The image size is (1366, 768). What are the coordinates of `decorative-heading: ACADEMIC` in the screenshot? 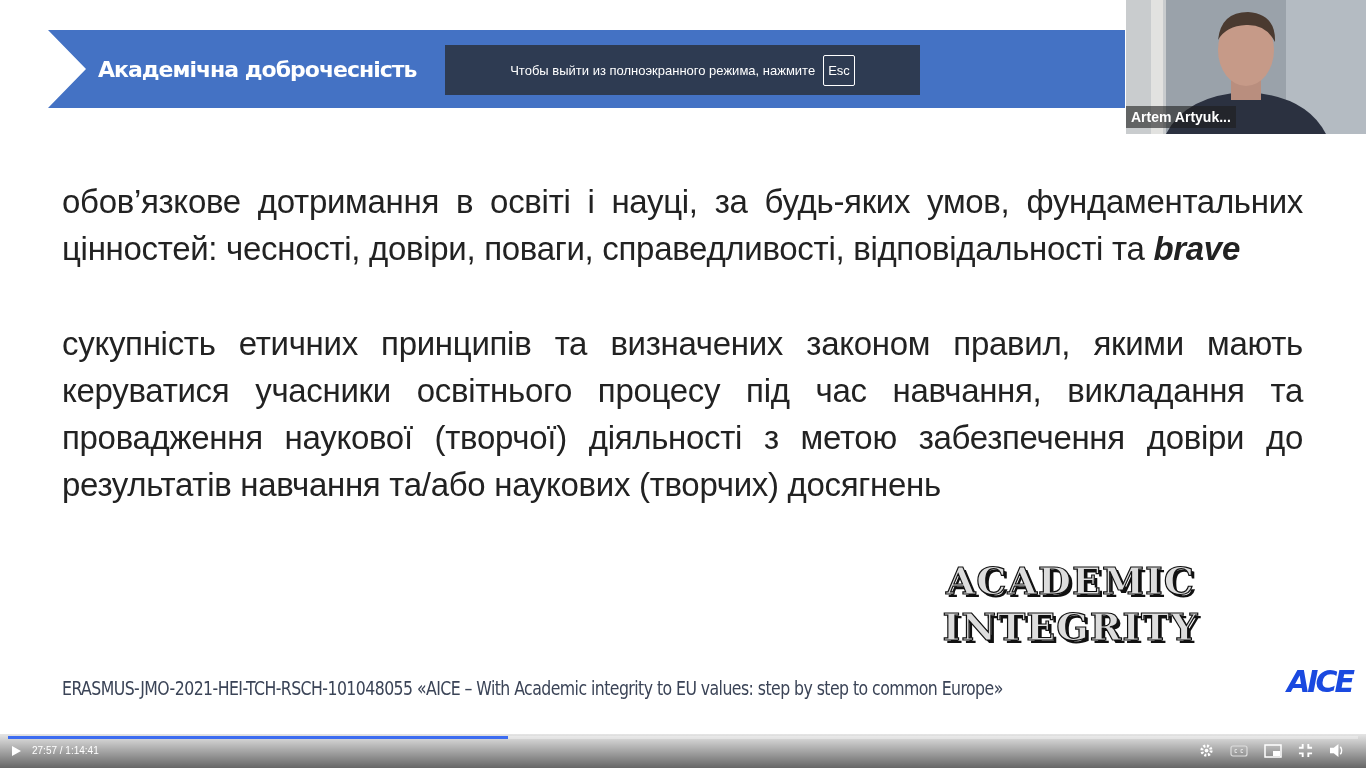 It's located at (1070, 581).